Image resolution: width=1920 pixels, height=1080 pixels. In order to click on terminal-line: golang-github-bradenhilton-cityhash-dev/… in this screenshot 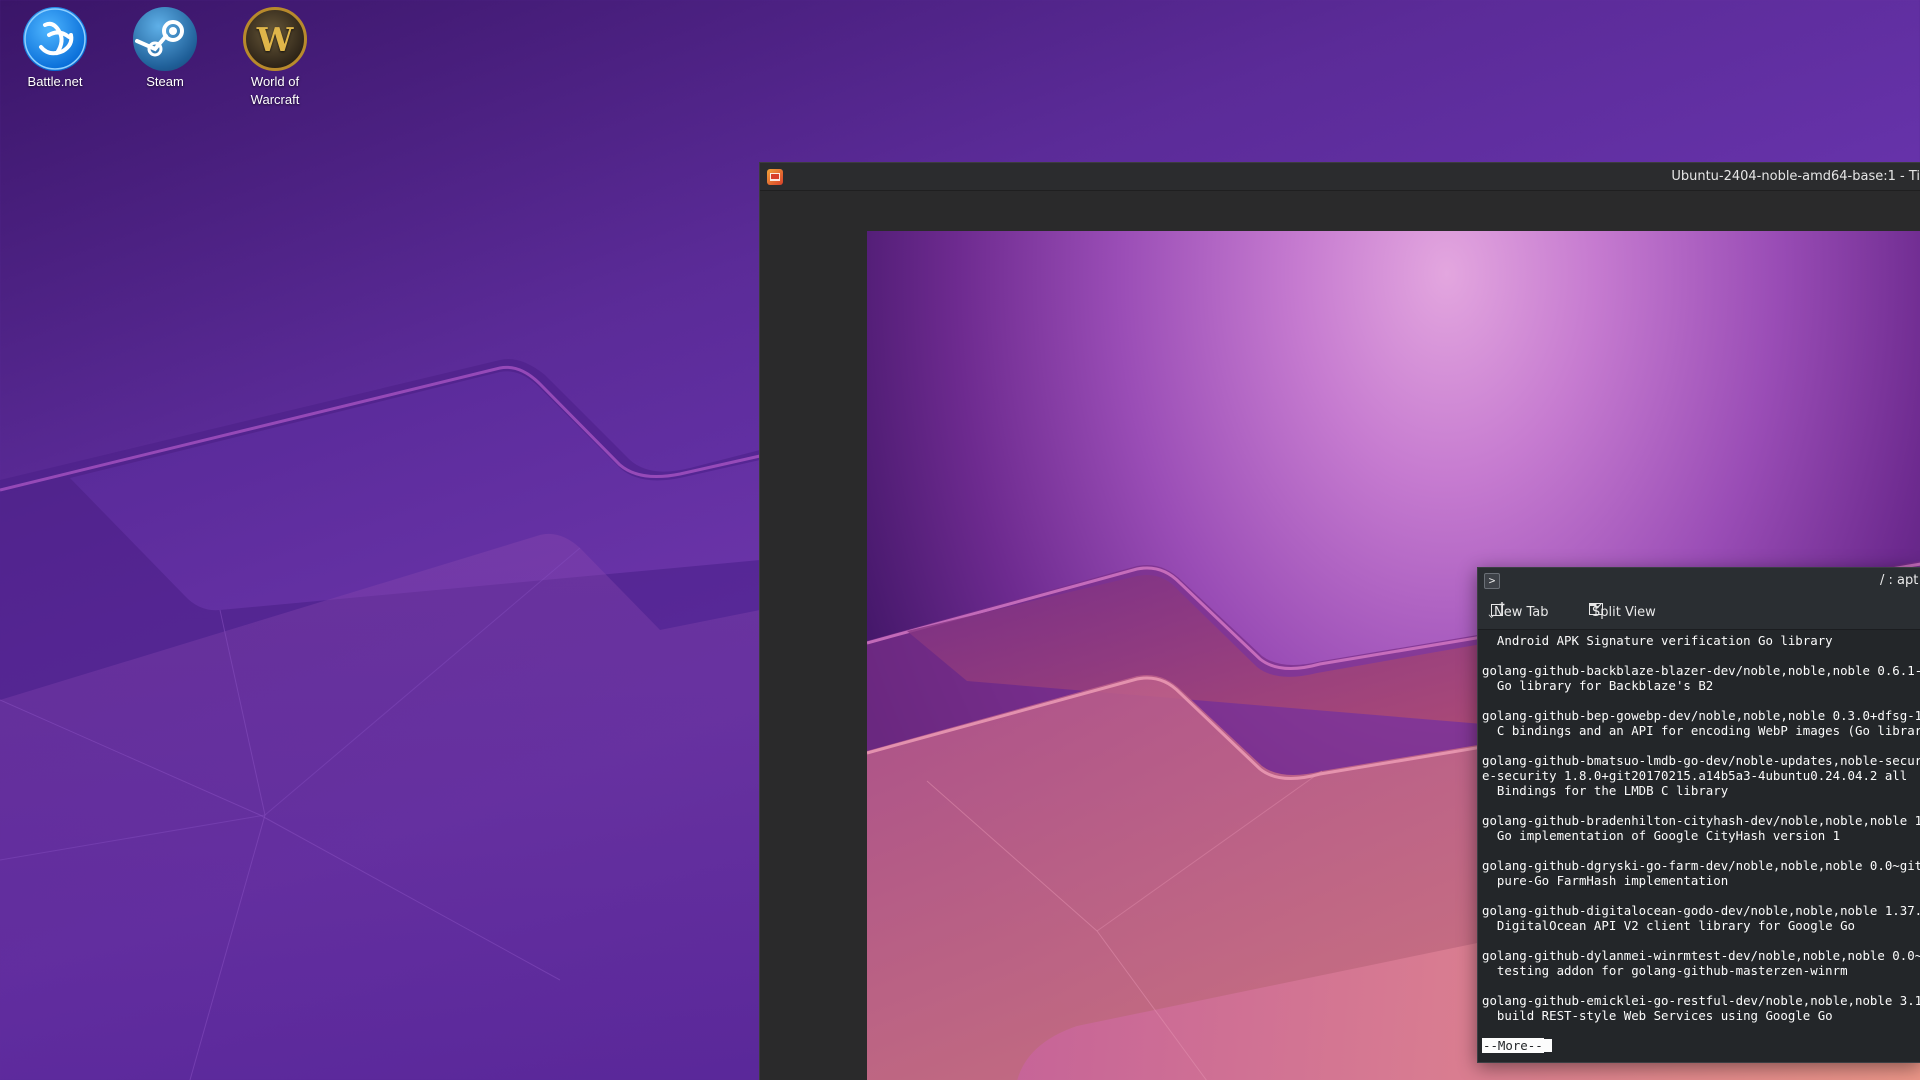, I will do `click(1701, 820)`.